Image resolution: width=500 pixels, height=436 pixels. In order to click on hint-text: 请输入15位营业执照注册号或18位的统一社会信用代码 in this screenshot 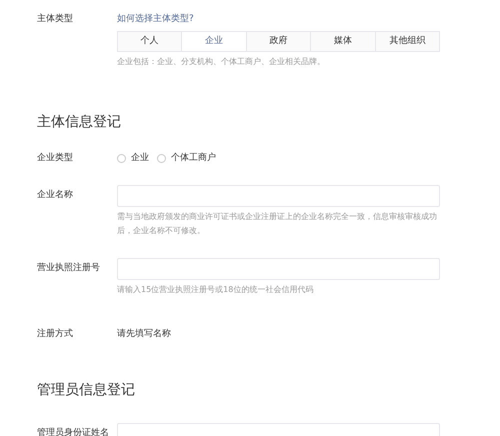, I will do `click(215, 290)`.